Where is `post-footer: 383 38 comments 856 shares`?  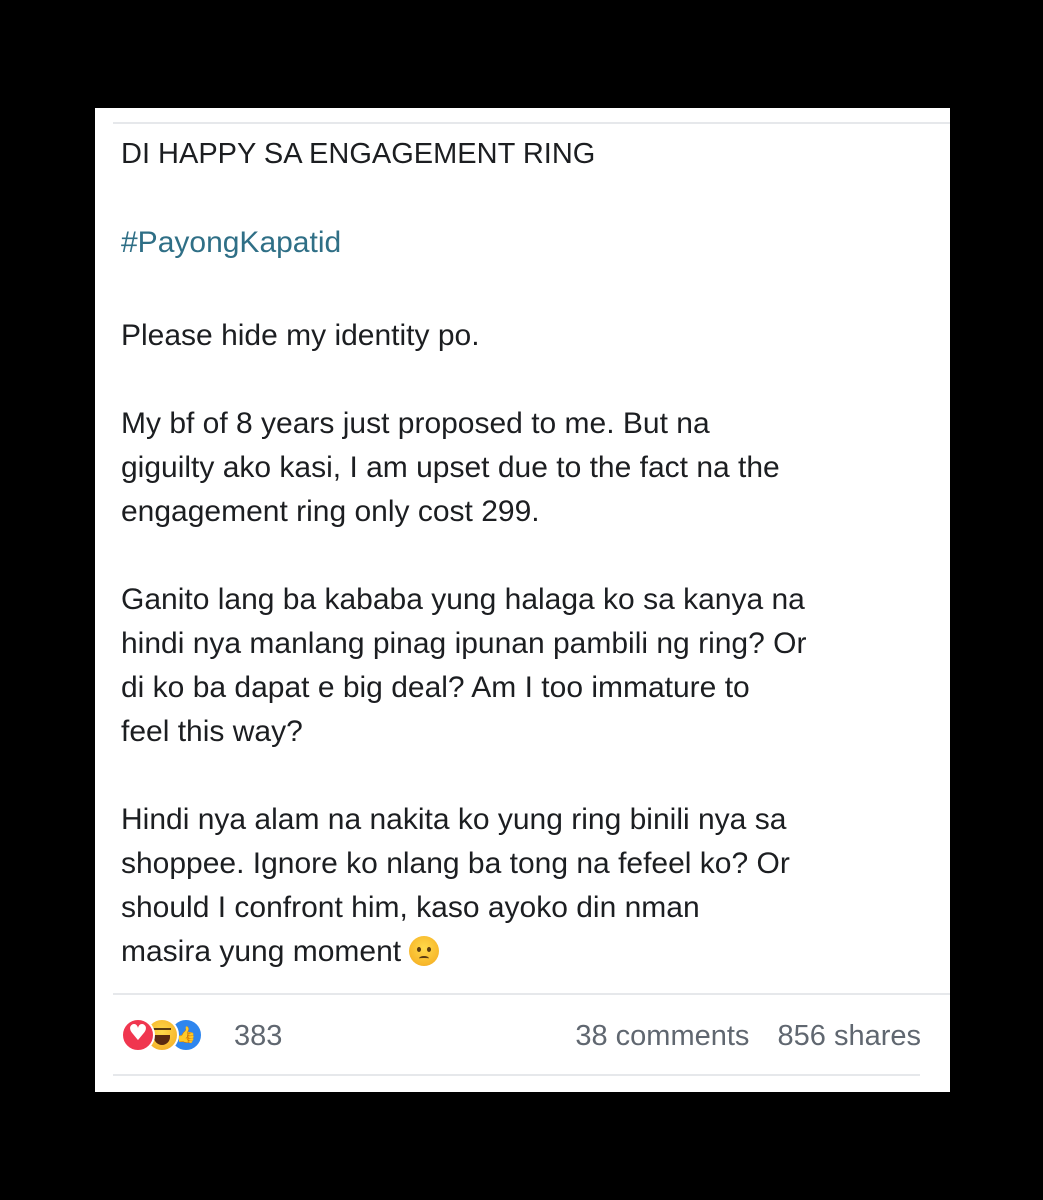
post-footer: 383 38 comments 856 shares is located at coordinates (521, 1036).